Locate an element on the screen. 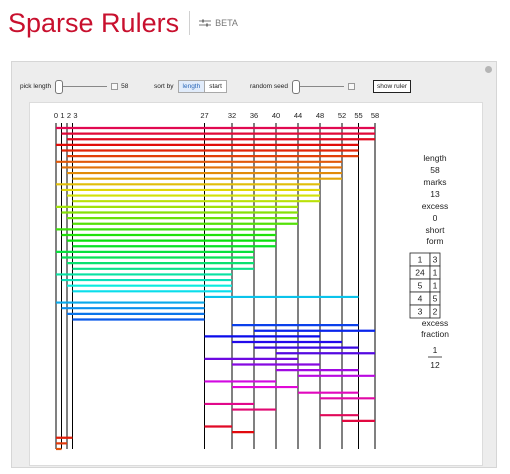 The image size is (510, 474). sort-by-control: sort by length start is located at coordinates (190, 86).